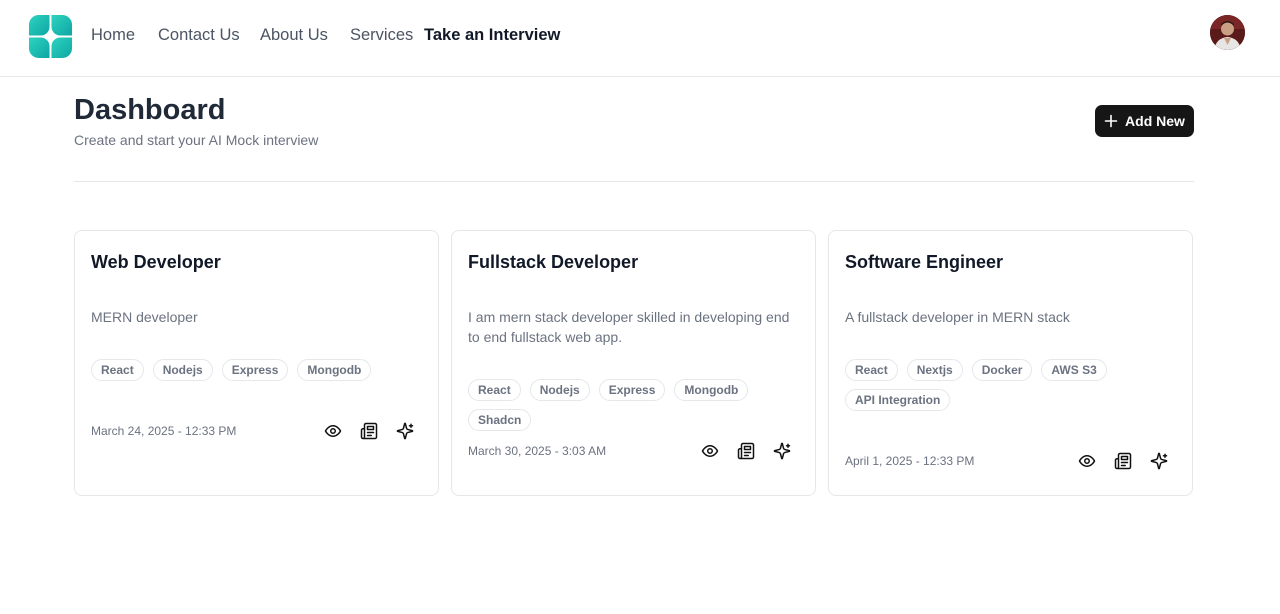  Describe the element at coordinates (635, 405) in the screenshot. I see `tag-list: React Nodejs Express Mongodb Shadcn` at that location.